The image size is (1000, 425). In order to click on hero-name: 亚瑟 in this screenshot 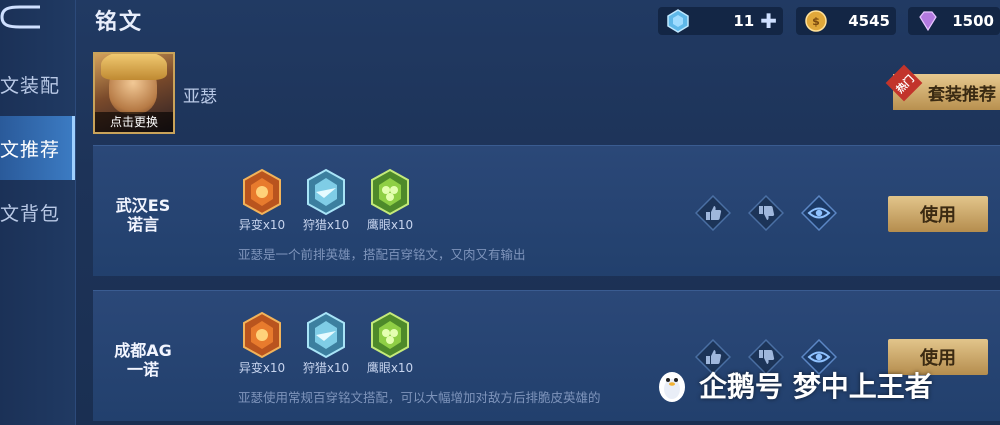, I will do `click(200, 97)`.